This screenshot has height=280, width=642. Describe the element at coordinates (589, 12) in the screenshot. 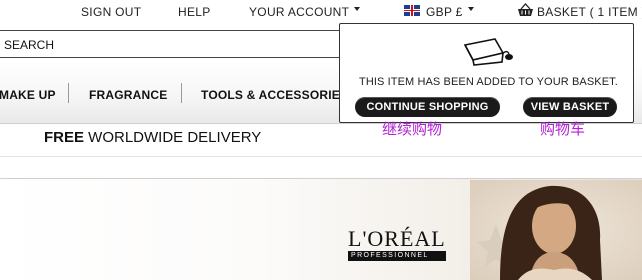

I see `basket-link: BASKET ( 1 ITEM )` at that location.